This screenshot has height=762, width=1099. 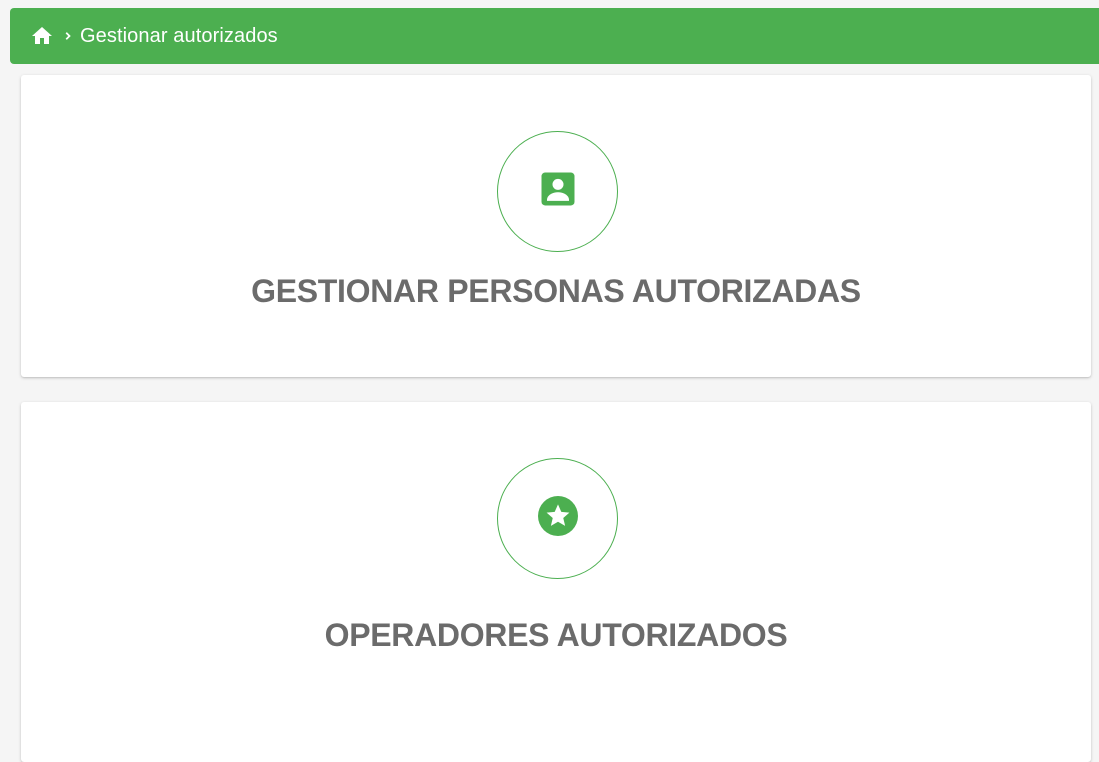 What do you see at coordinates (554, 36) in the screenshot?
I see `breadcrumb: Gestionar autorizados` at bounding box center [554, 36].